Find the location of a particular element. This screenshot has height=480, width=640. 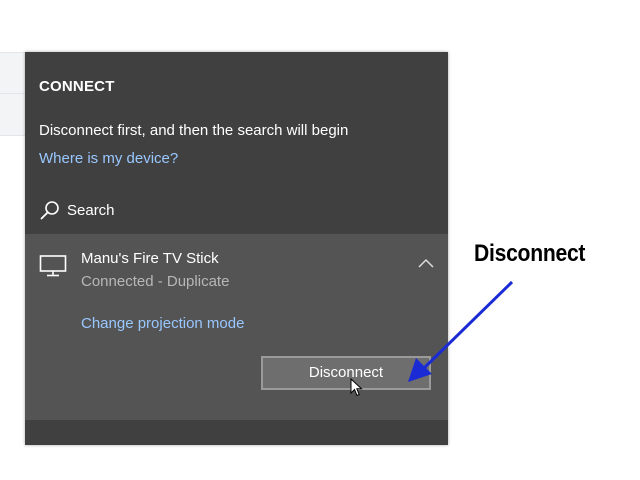

annotation-label: Disconnect is located at coordinates (530, 253).